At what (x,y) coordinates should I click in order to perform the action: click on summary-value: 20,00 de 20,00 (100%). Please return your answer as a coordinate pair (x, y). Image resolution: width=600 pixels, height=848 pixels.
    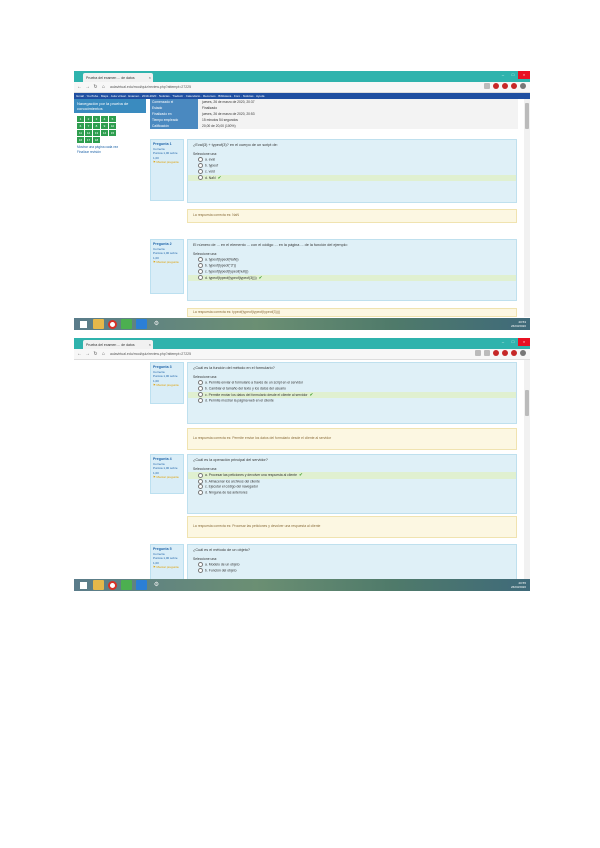
    Looking at the image, I should click on (358, 126).